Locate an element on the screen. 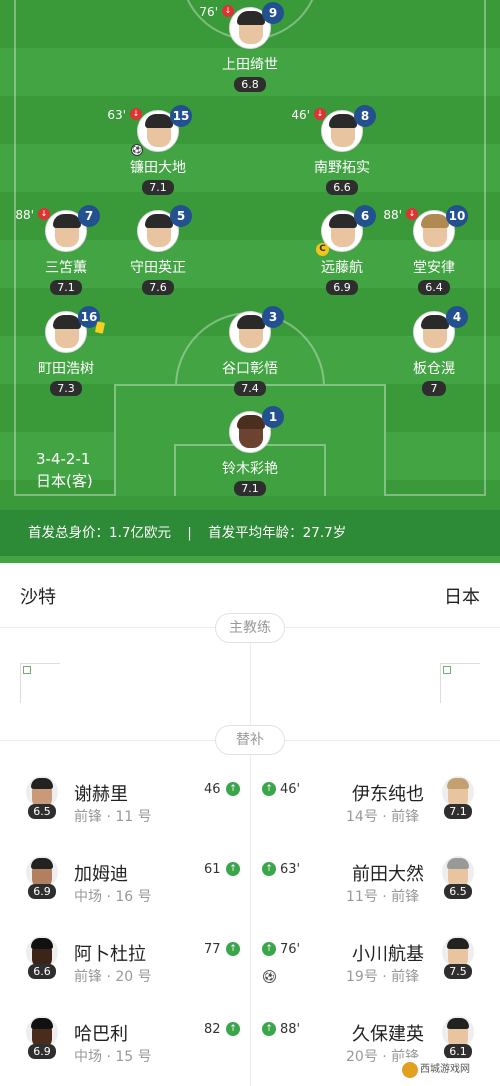 This screenshot has width=500, height=1086. sub-off-time: 76' is located at coordinates (208, 12).